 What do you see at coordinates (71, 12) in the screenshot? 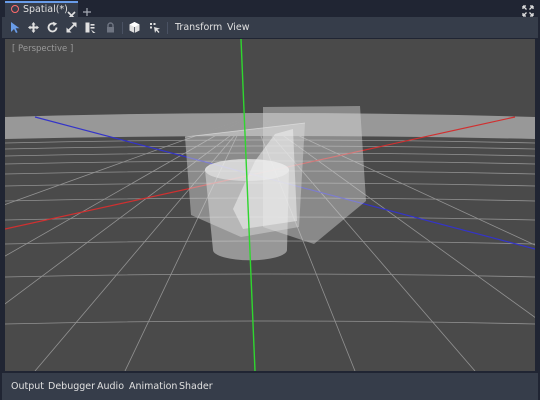
I see `close-icon` at bounding box center [71, 12].